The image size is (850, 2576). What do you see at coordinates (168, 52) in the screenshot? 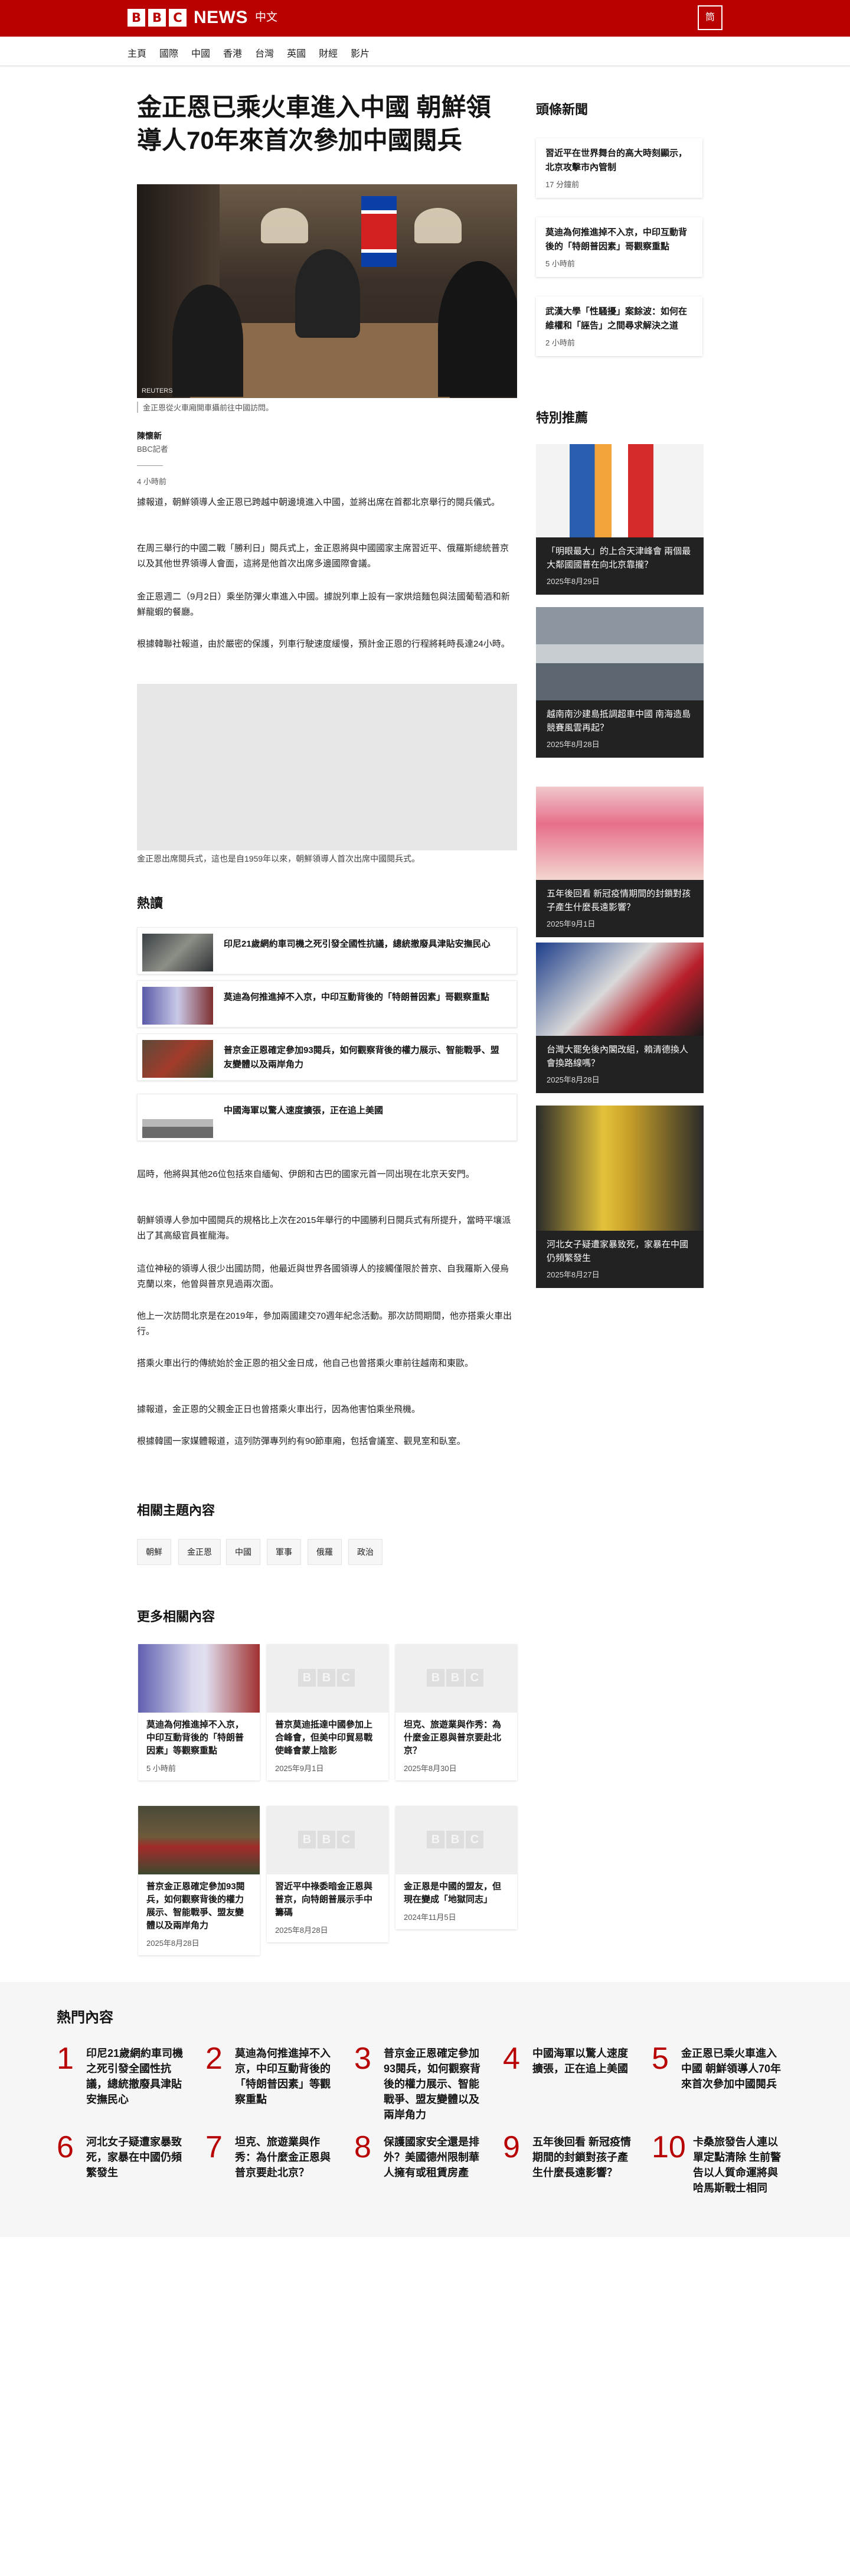
I see `nav-item-world: 國際` at bounding box center [168, 52].